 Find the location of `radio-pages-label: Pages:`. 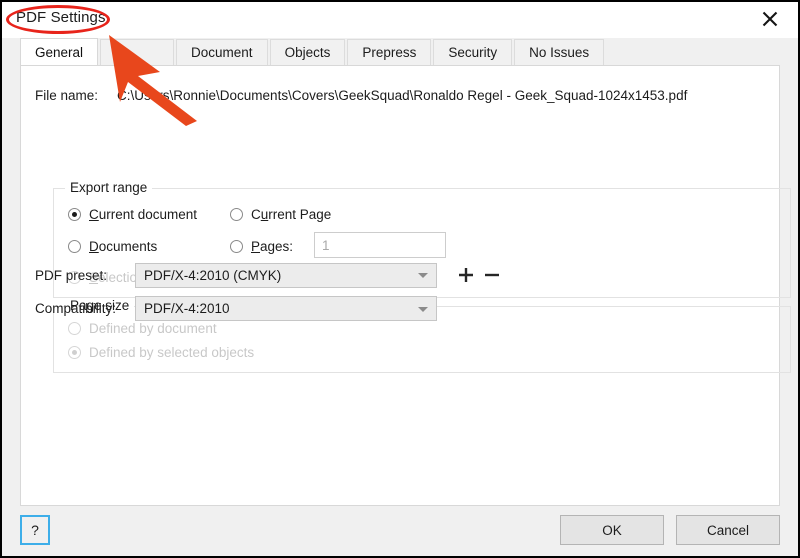

radio-pages-label: Pages: is located at coordinates (272, 246).